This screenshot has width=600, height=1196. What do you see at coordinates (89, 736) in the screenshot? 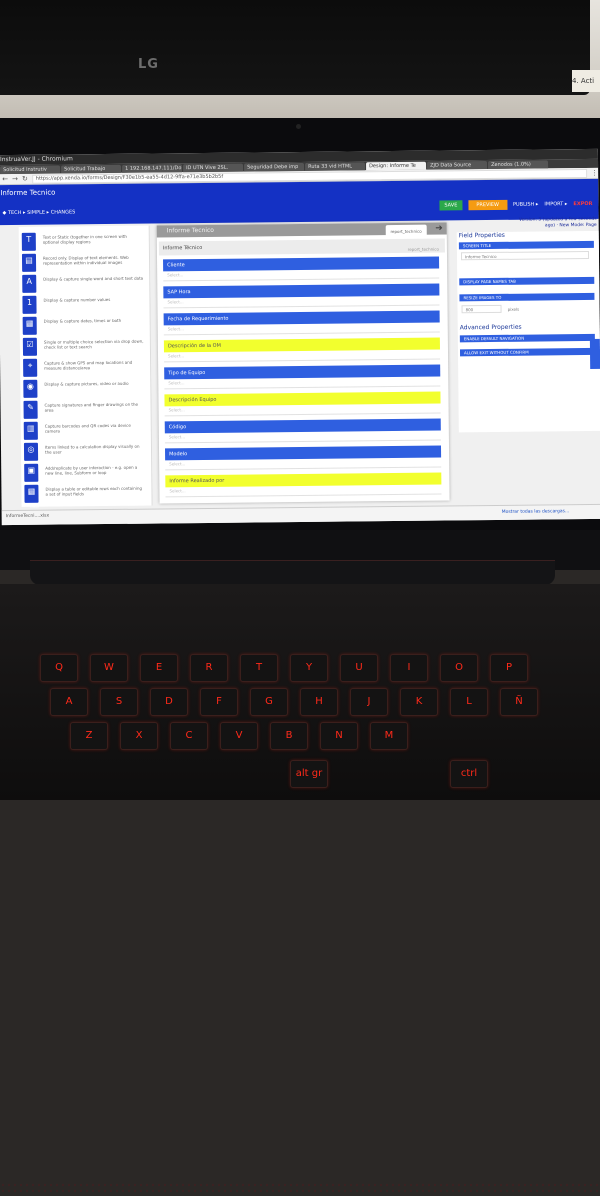
I see `keyboard-key: Z` at bounding box center [89, 736].